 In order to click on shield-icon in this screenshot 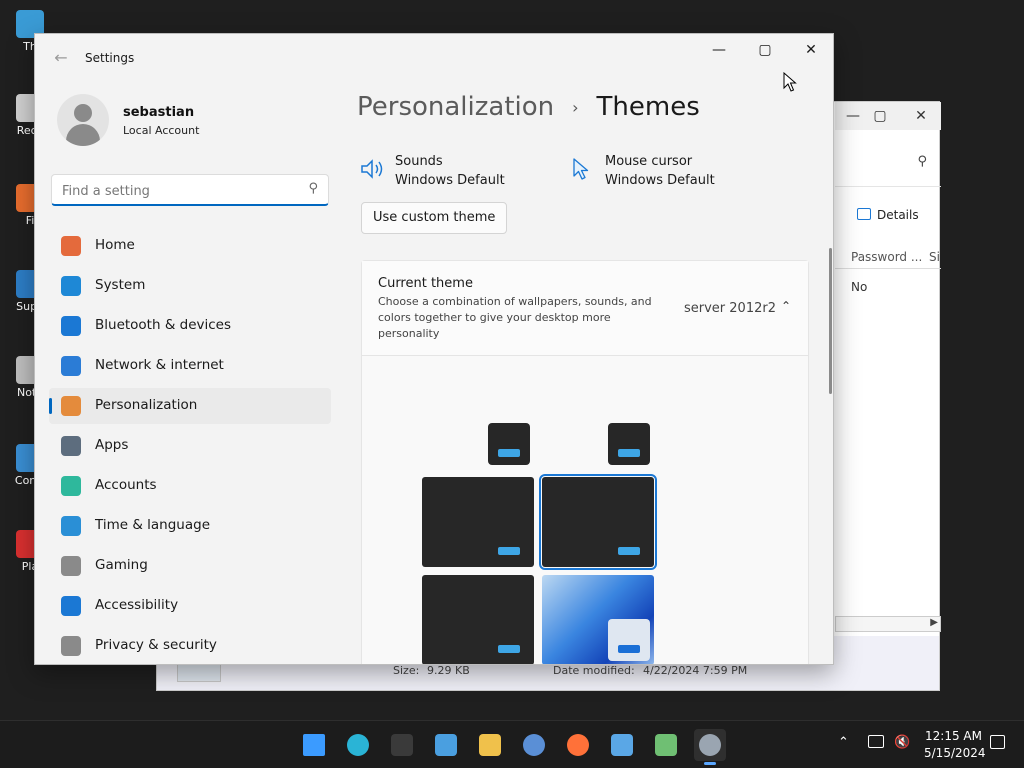, I will do `click(71, 646)`.